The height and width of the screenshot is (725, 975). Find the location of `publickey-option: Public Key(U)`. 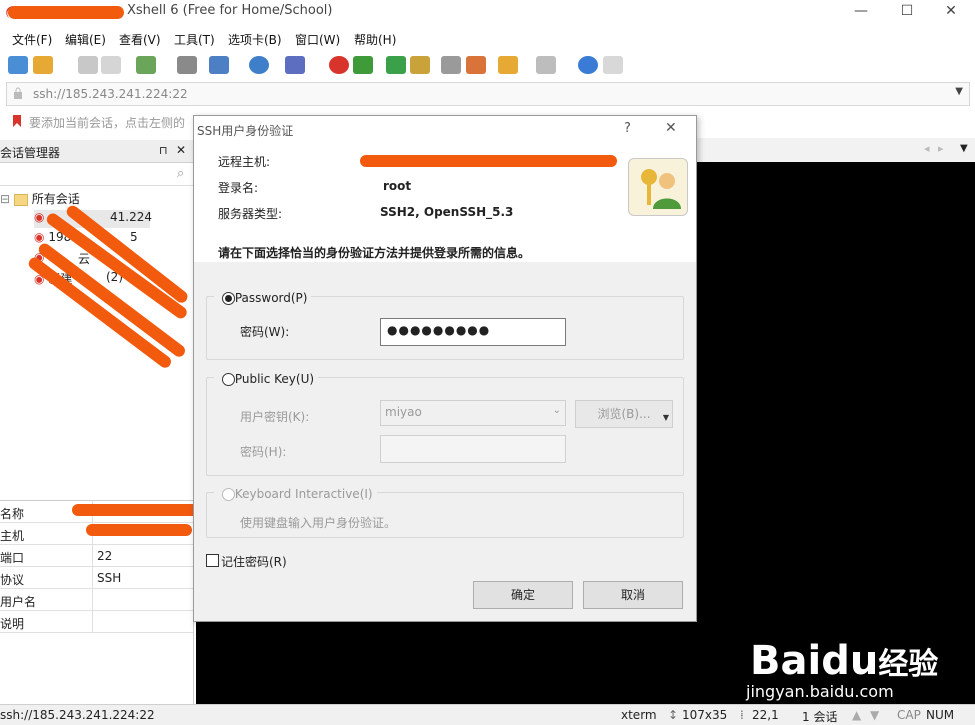

publickey-option: Public Key(U) is located at coordinates (266, 379).